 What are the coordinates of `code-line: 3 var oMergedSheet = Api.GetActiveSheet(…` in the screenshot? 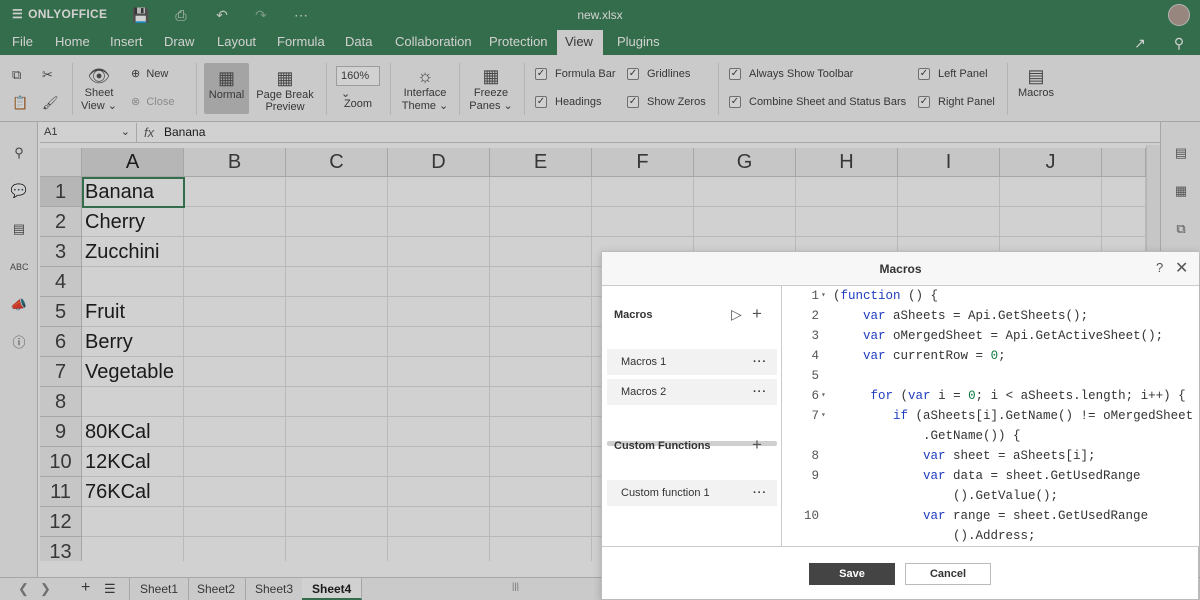 It's located at (991, 336).